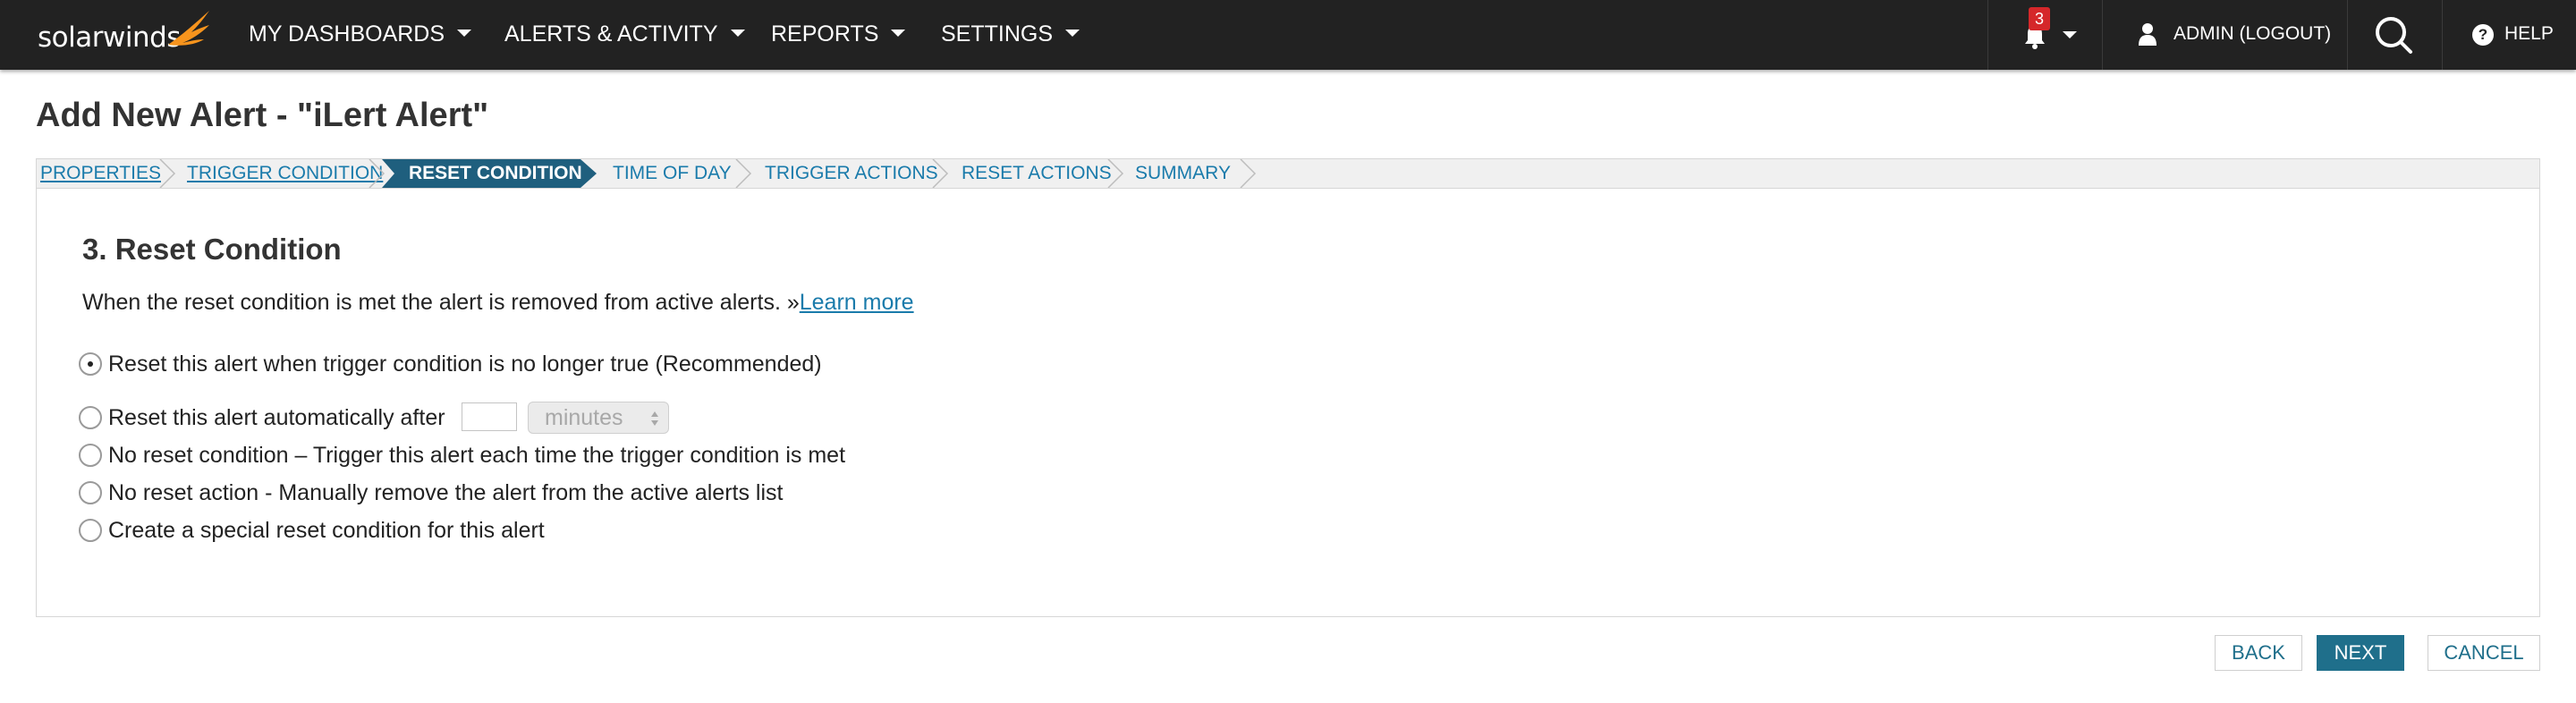 Image resolution: width=2576 pixels, height=703 pixels. What do you see at coordinates (2360, 653) in the screenshot?
I see `next-button: NEXT` at bounding box center [2360, 653].